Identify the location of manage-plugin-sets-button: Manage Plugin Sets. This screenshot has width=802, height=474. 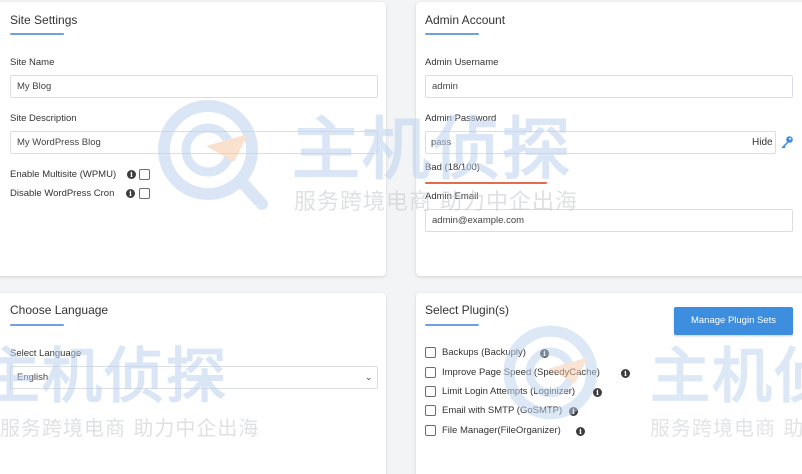
(733, 321).